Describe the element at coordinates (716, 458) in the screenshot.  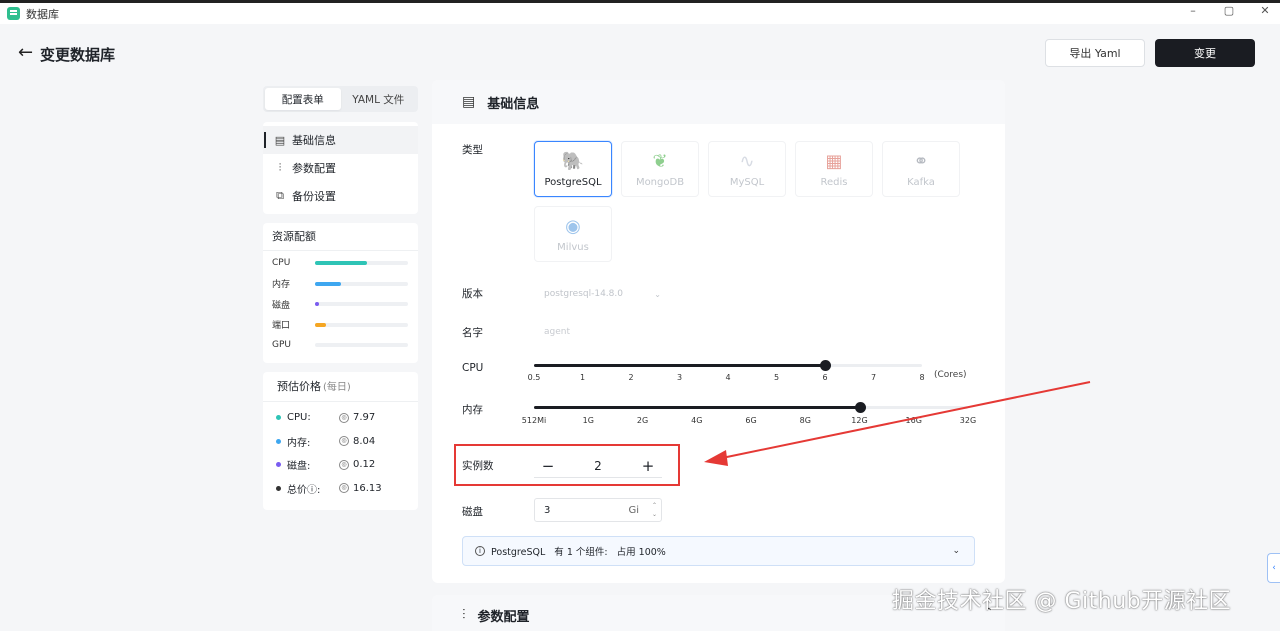
I see `arrow-head` at that location.